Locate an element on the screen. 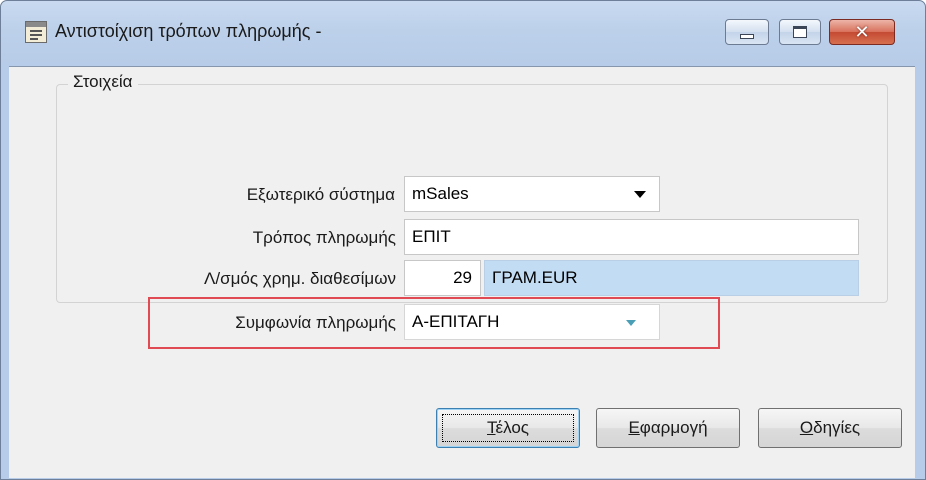  cash-account-name-field: ΓΡΑΜ.EUR is located at coordinates (671, 278).